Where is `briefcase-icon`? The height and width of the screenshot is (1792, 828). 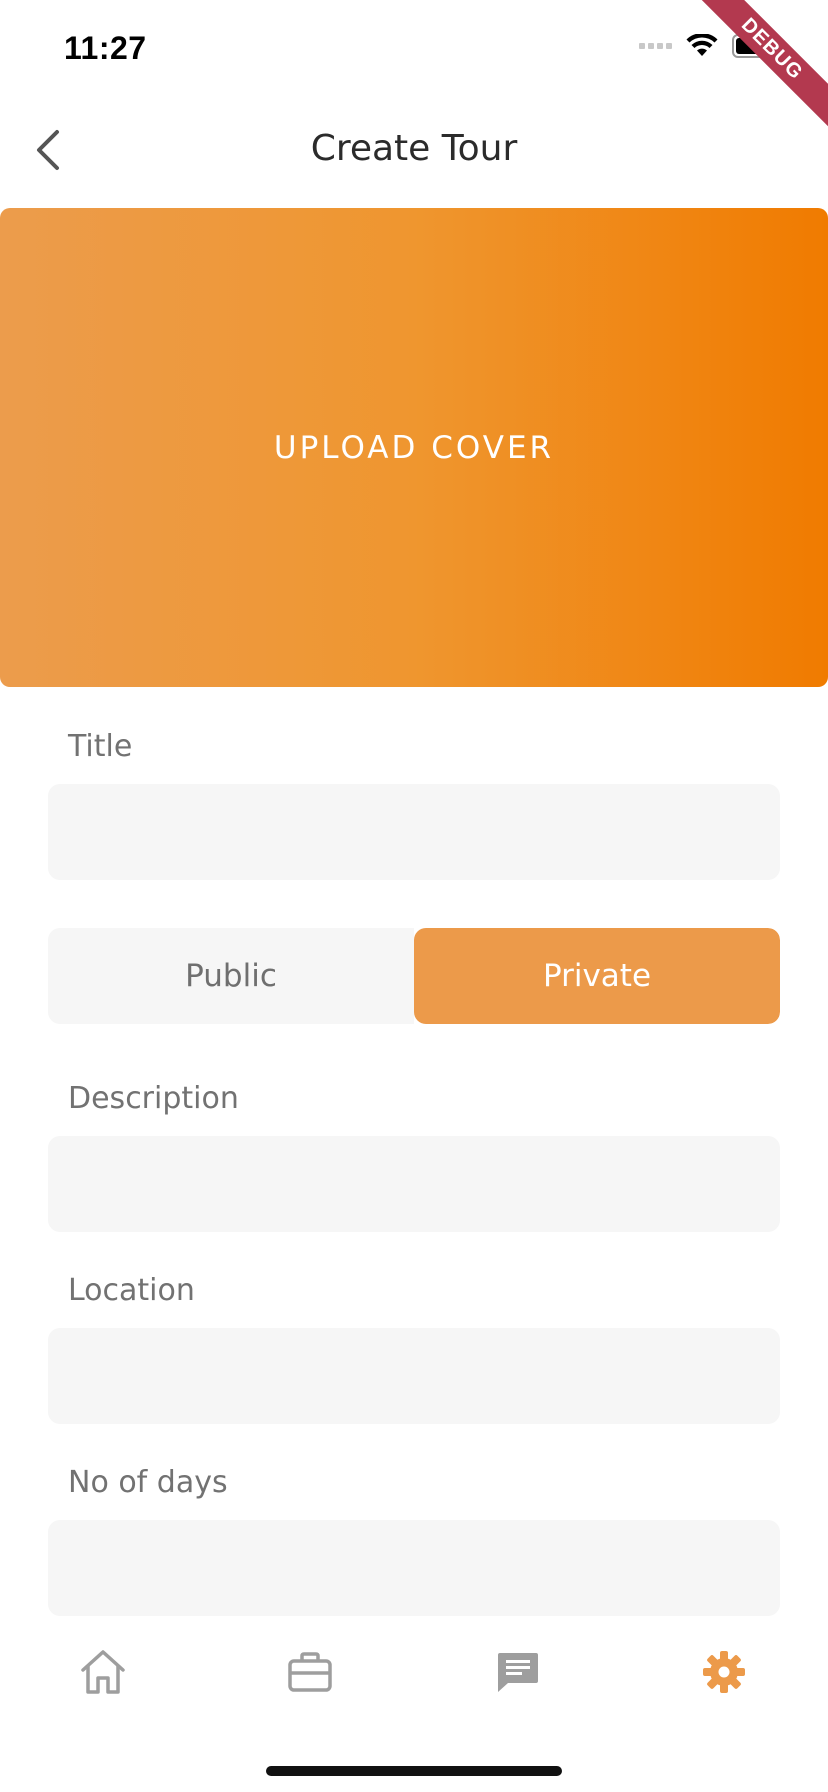 briefcase-icon is located at coordinates (310, 1674).